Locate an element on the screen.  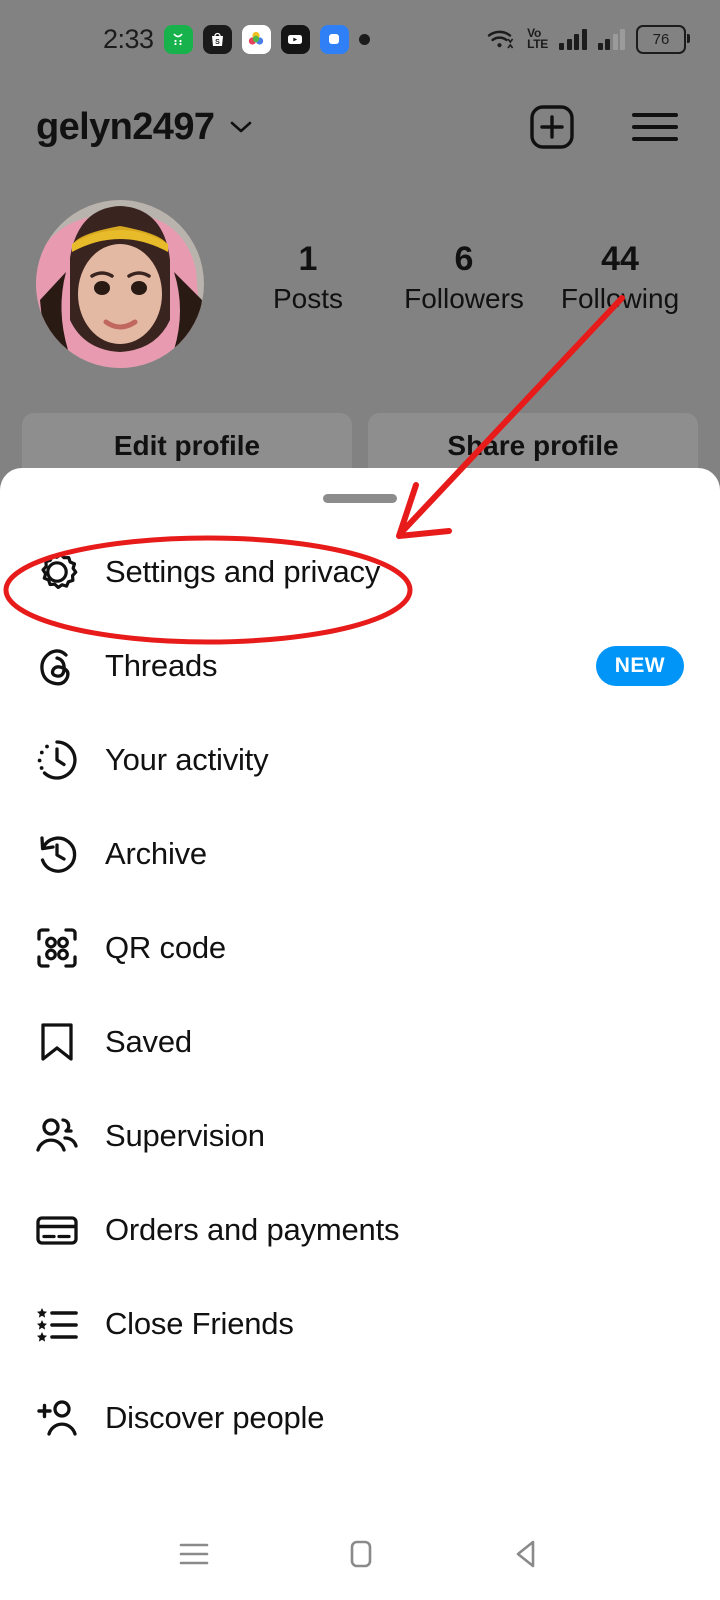
menu-item-orders-and-payments: Orders and payments is located at coordinates (360, 1230).